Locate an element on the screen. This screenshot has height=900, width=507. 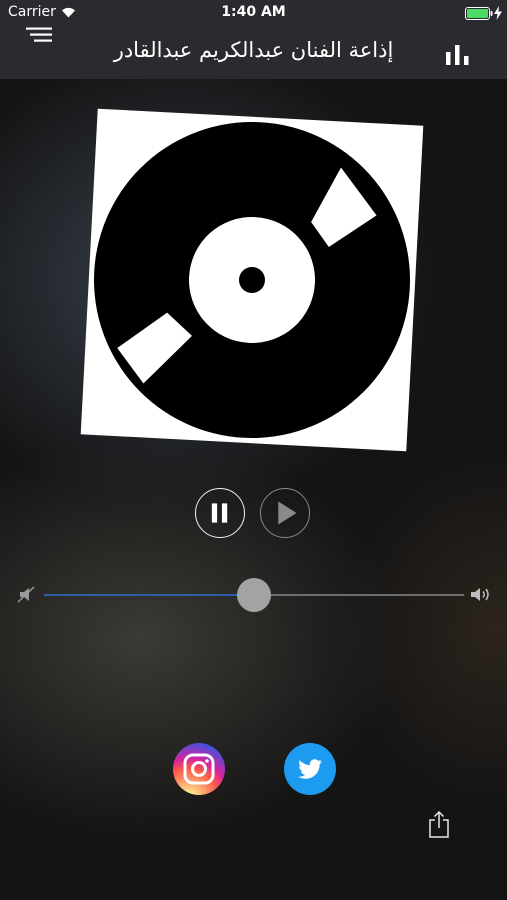
volume-mute-icon is located at coordinates (26, 594).